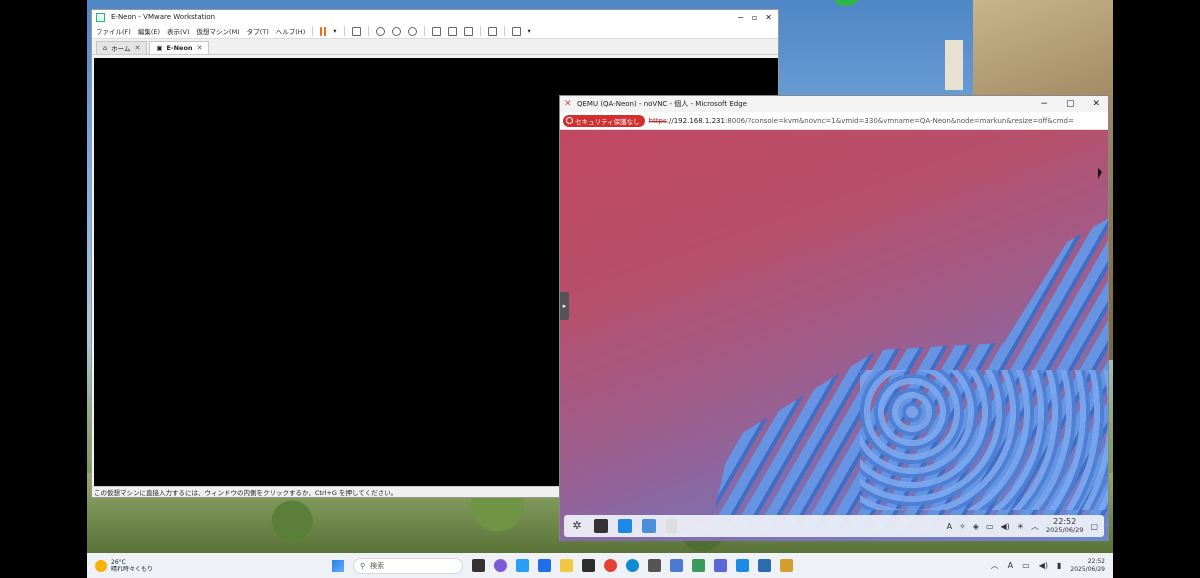 The width and height of the screenshot is (1200, 578). I want to click on weather-widget: 26°C 晴れ時々くもり, so click(187, 566).